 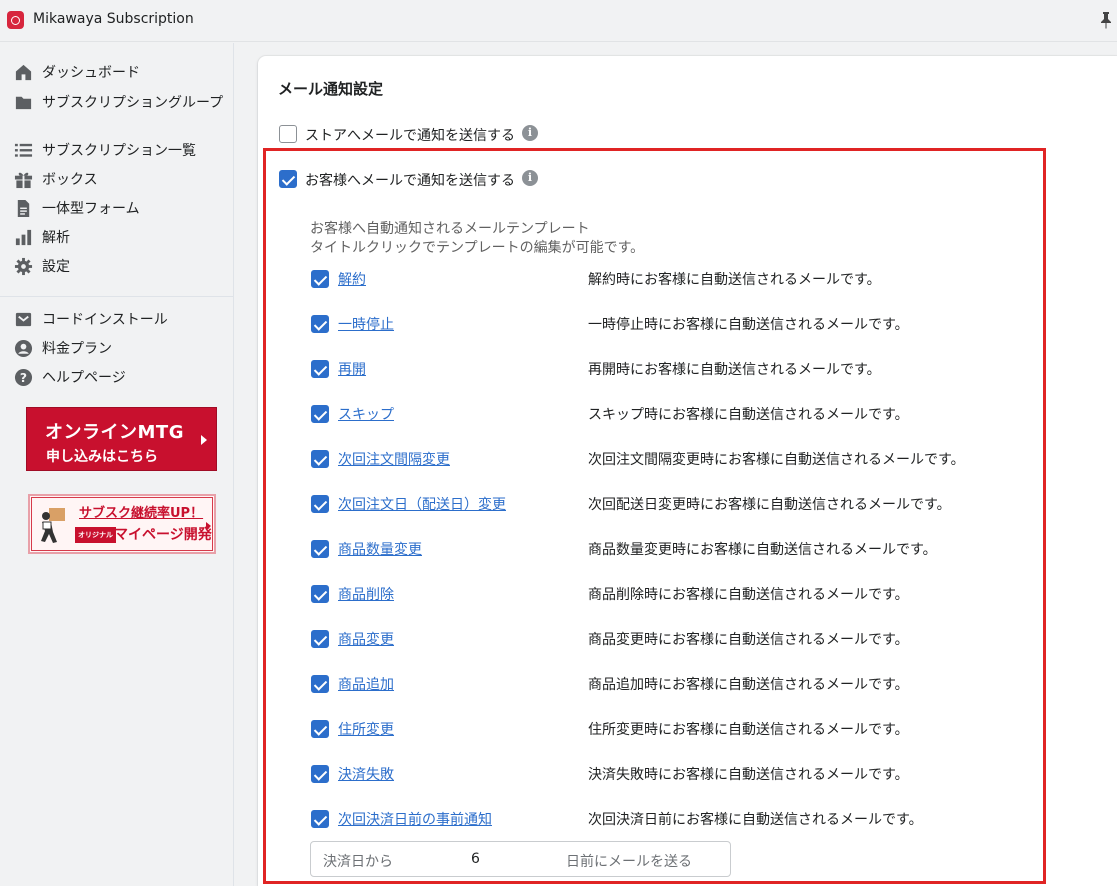 I want to click on template-desc: 商品追加時にお客様に自動送信されるメールです。, so click(x=748, y=685).